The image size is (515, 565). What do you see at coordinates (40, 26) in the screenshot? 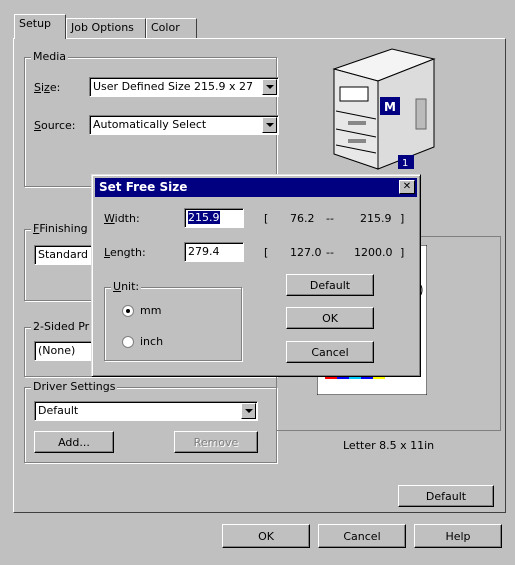
I see `tab-setup: Setup` at bounding box center [40, 26].